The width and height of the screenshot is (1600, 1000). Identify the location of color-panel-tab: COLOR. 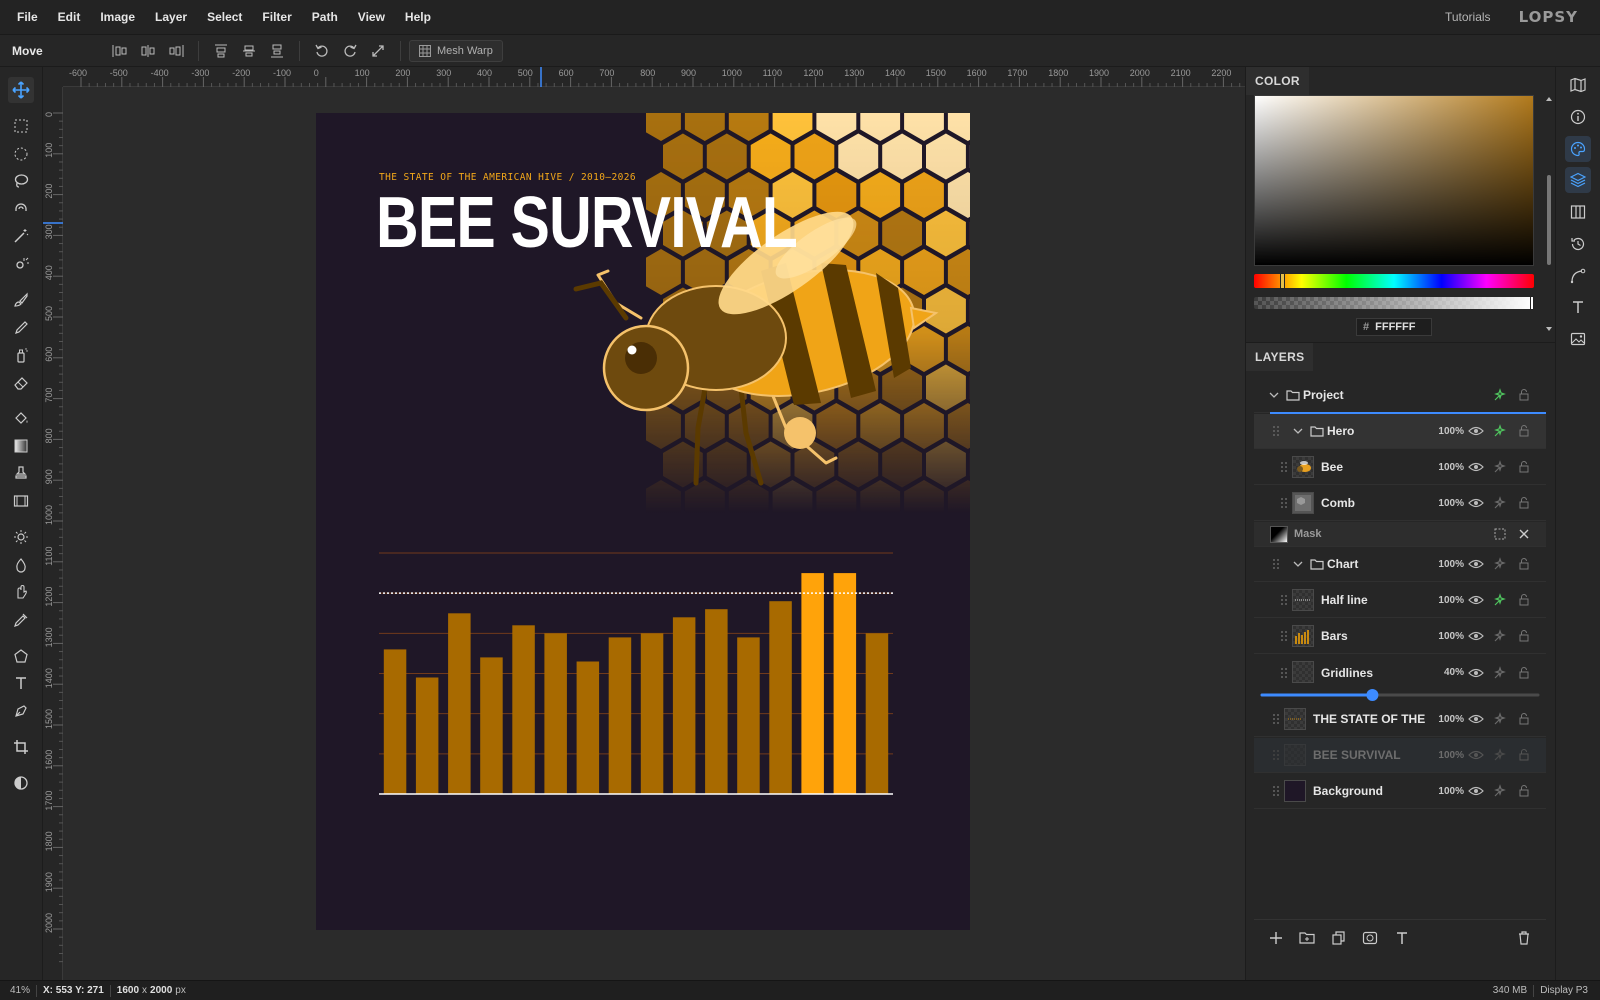
(1277, 81).